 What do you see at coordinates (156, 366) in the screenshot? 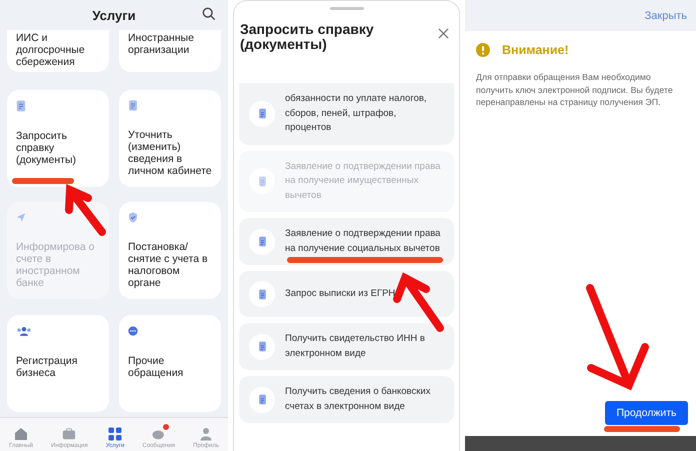
I see `tile-label: Прочие обращения` at bounding box center [156, 366].